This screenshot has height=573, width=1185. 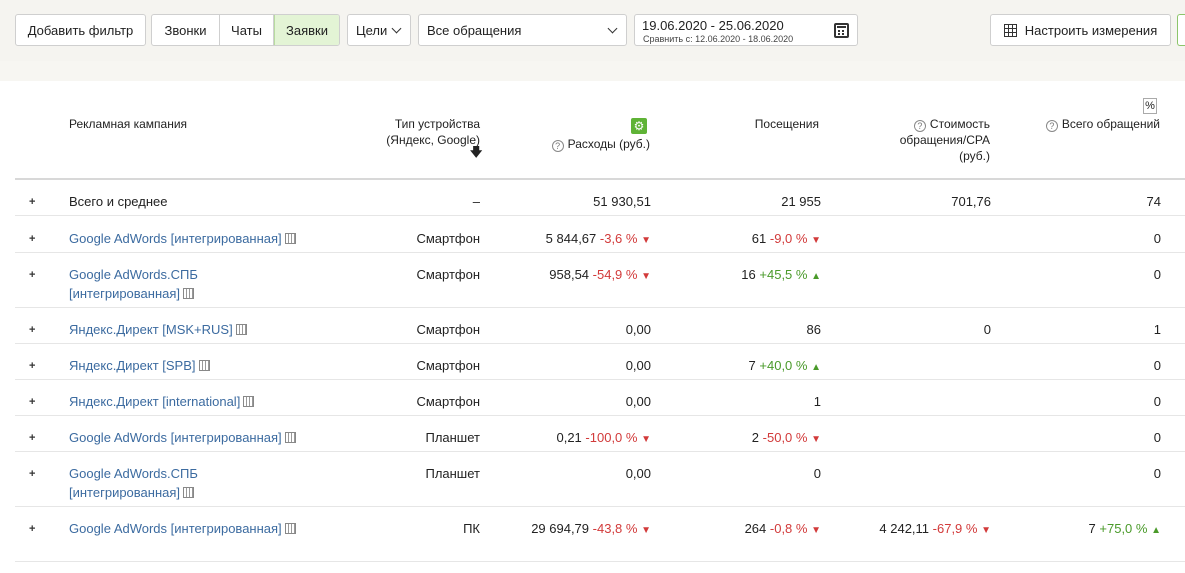 I want to click on tab-calls: Звонки, so click(x=186, y=30).